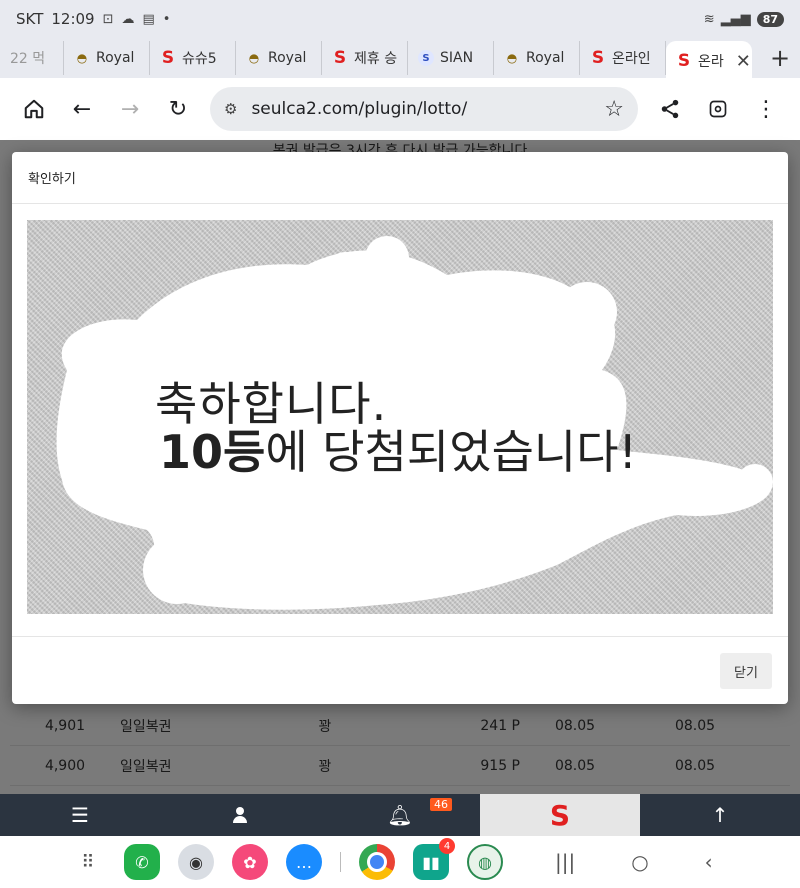 Image resolution: width=800 pixels, height=888 pixels. What do you see at coordinates (770, 19) in the screenshot?
I see `battery-indicator: 87` at bounding box center [770, 19].